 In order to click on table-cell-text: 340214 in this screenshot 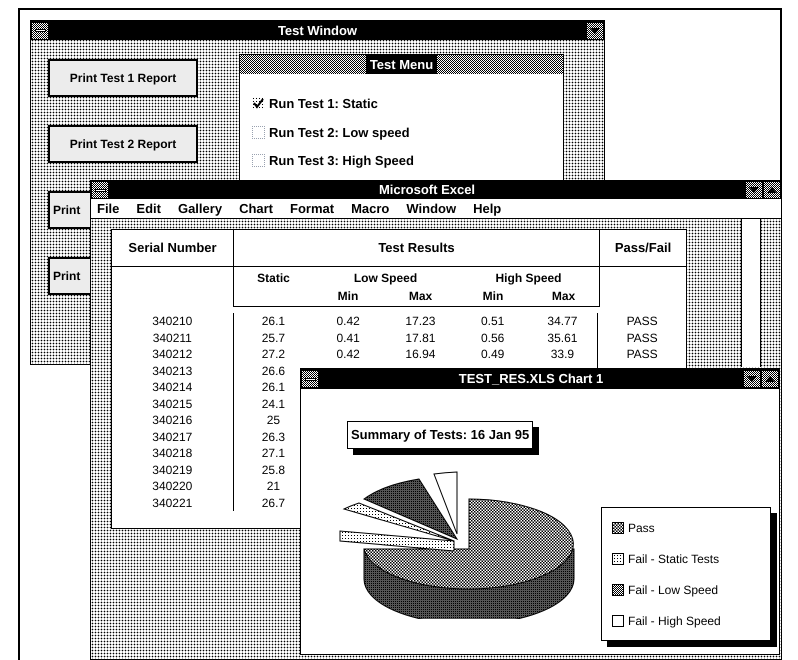, I will do `click(172, 387)`.